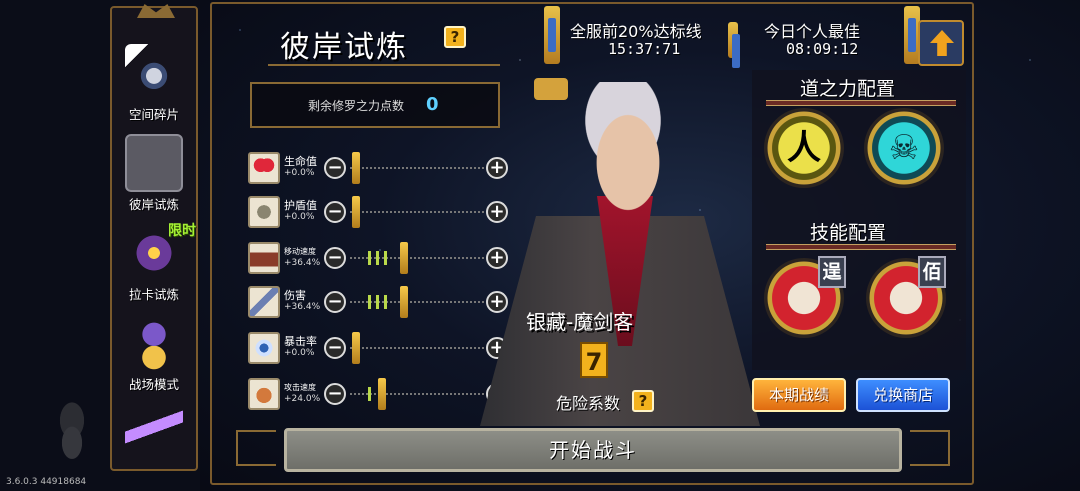 This screenshot has width=1080, height=491. What do you see at coordinates (812, 31) in the screenshot?
I see `personal-best-label: 今日个人最佳` at bounding box center [812, 31].